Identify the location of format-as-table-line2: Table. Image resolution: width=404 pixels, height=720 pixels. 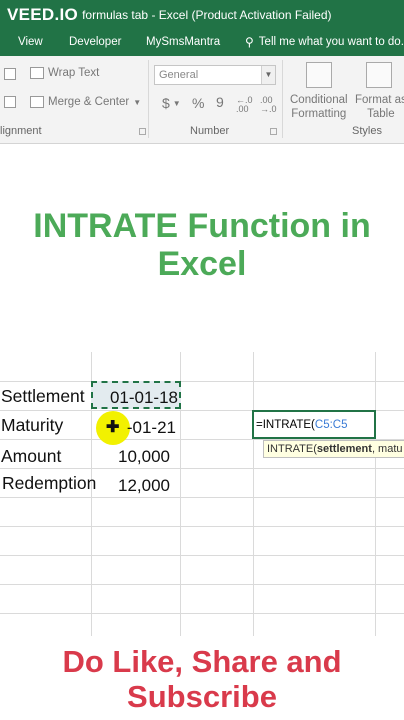
(381, 114).